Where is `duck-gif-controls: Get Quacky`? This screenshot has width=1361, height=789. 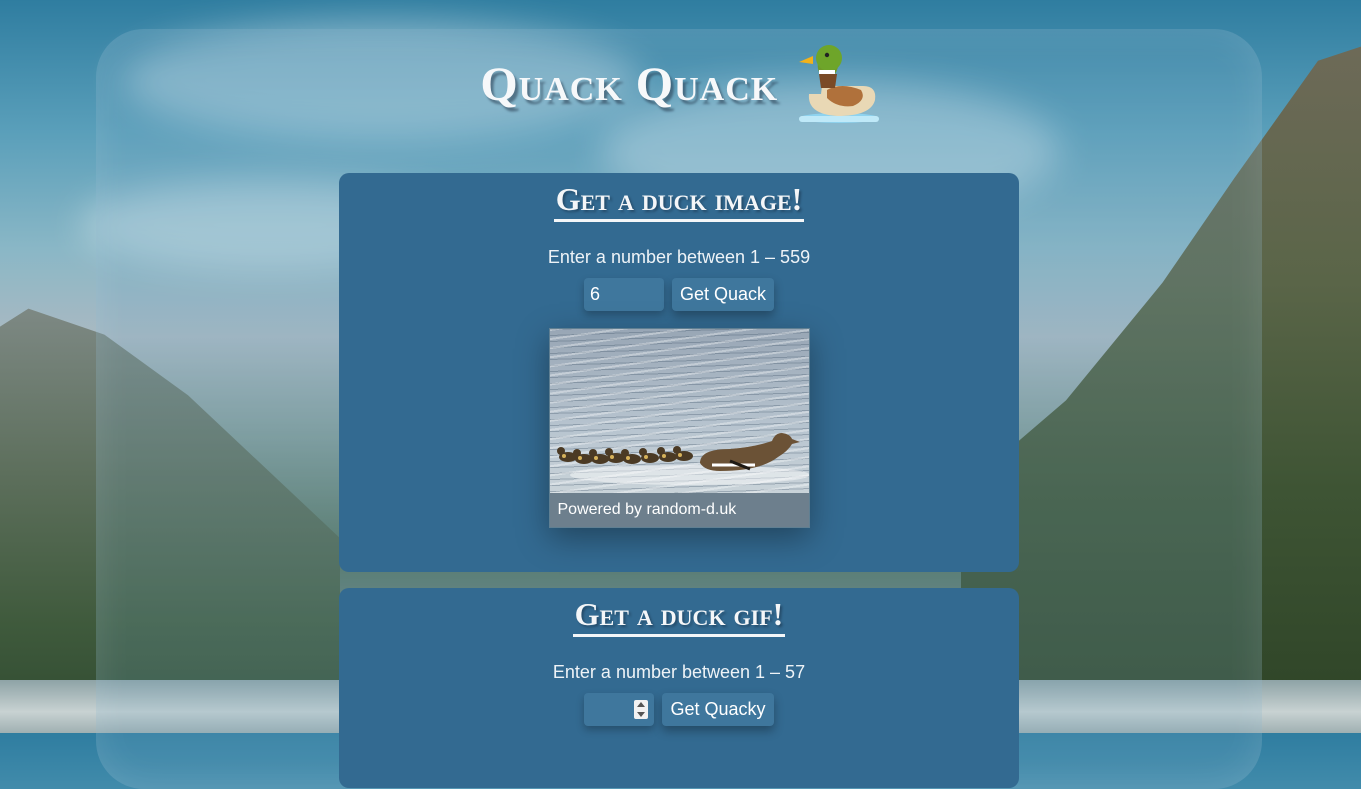 duck-gif-controls: Get Quacky is located at coordinates (679, 709).